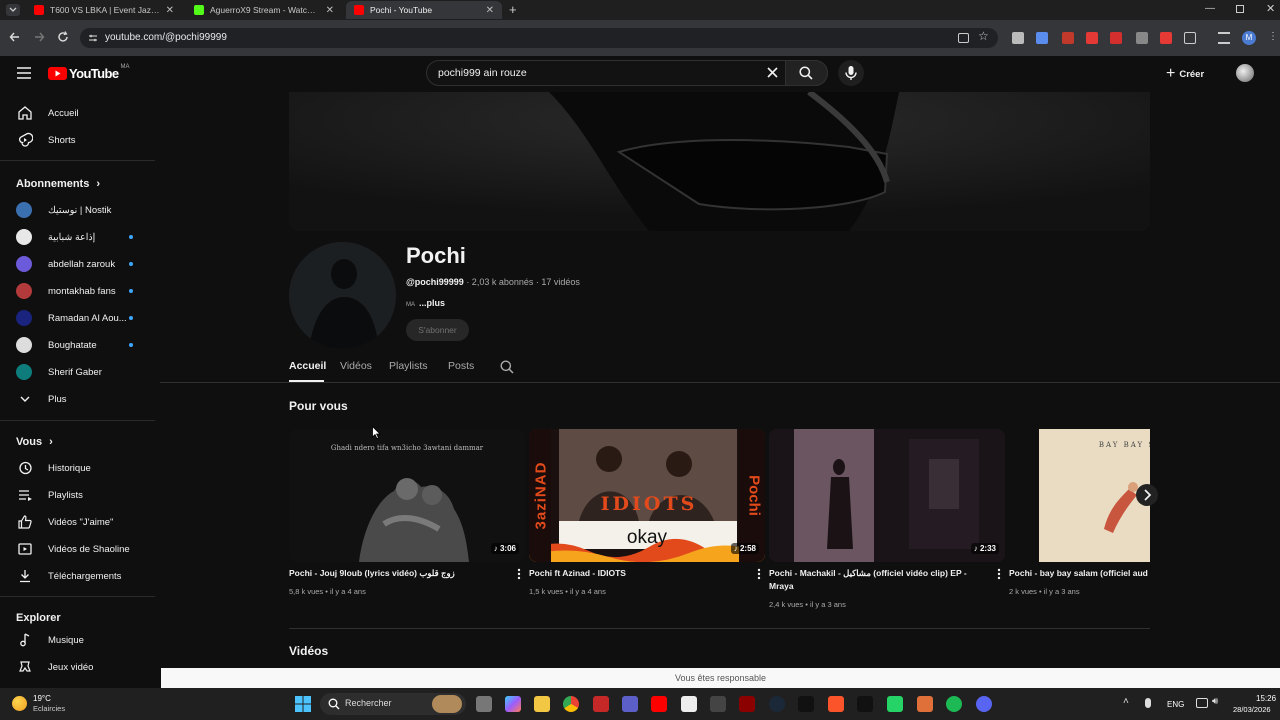 The height and width of the screenshot is (720, 1280). What do you see at coordinates (34, 442) in the screenshot?
I see `you-heading: Vous ›` at bounding box center [34, 442].